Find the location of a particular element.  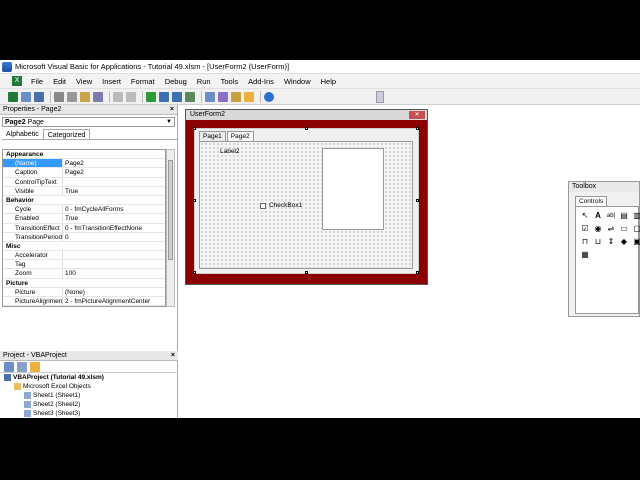

property-row: Cycle 0 - fmCycleAllForms is located at coordinates (84, 210).